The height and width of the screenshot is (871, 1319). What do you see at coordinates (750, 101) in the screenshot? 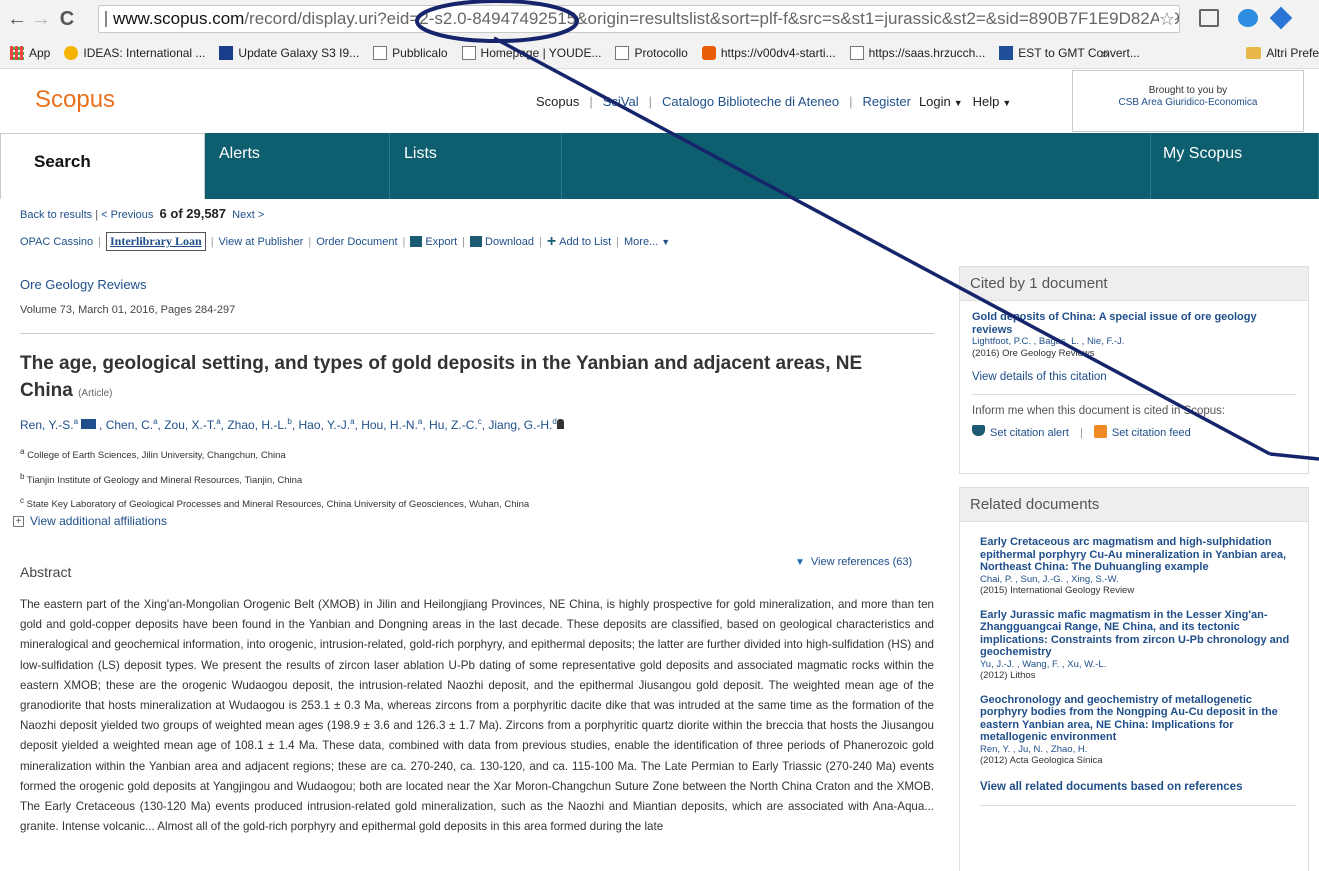
I see `nav-catalogo: Catalogo Biblioteche di Ateneo` at bounding box center [750, 101].